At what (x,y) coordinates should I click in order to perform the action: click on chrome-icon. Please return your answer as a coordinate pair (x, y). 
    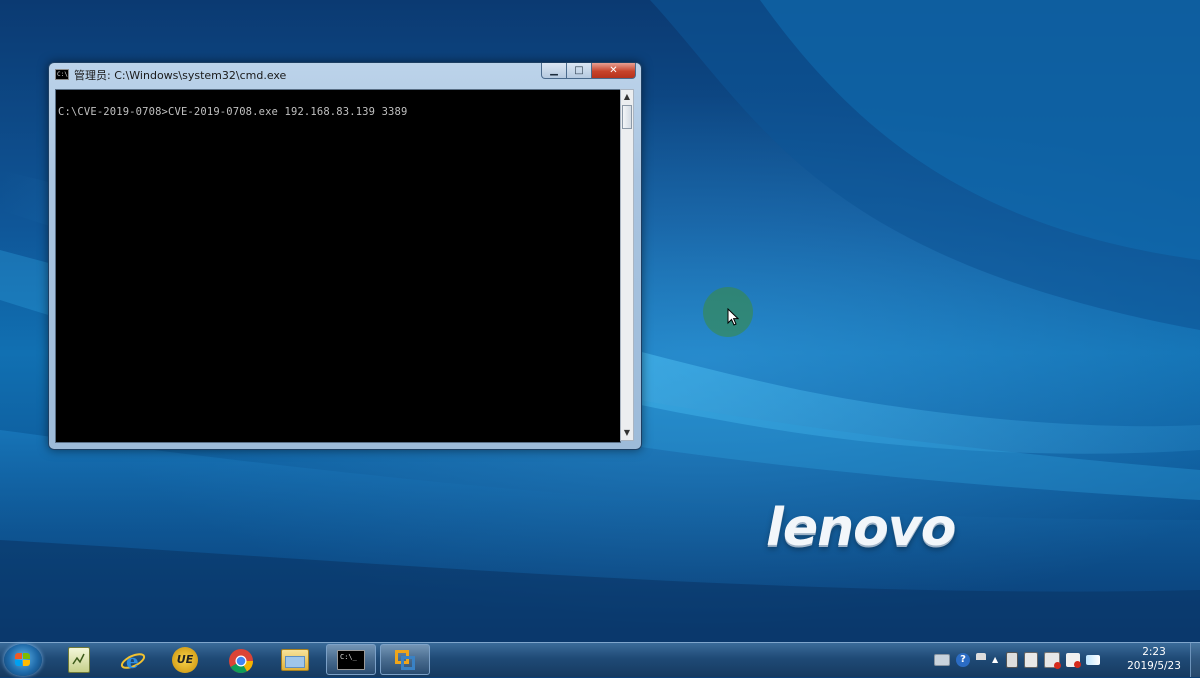
    Looking at the image, I should click on (240, 660).